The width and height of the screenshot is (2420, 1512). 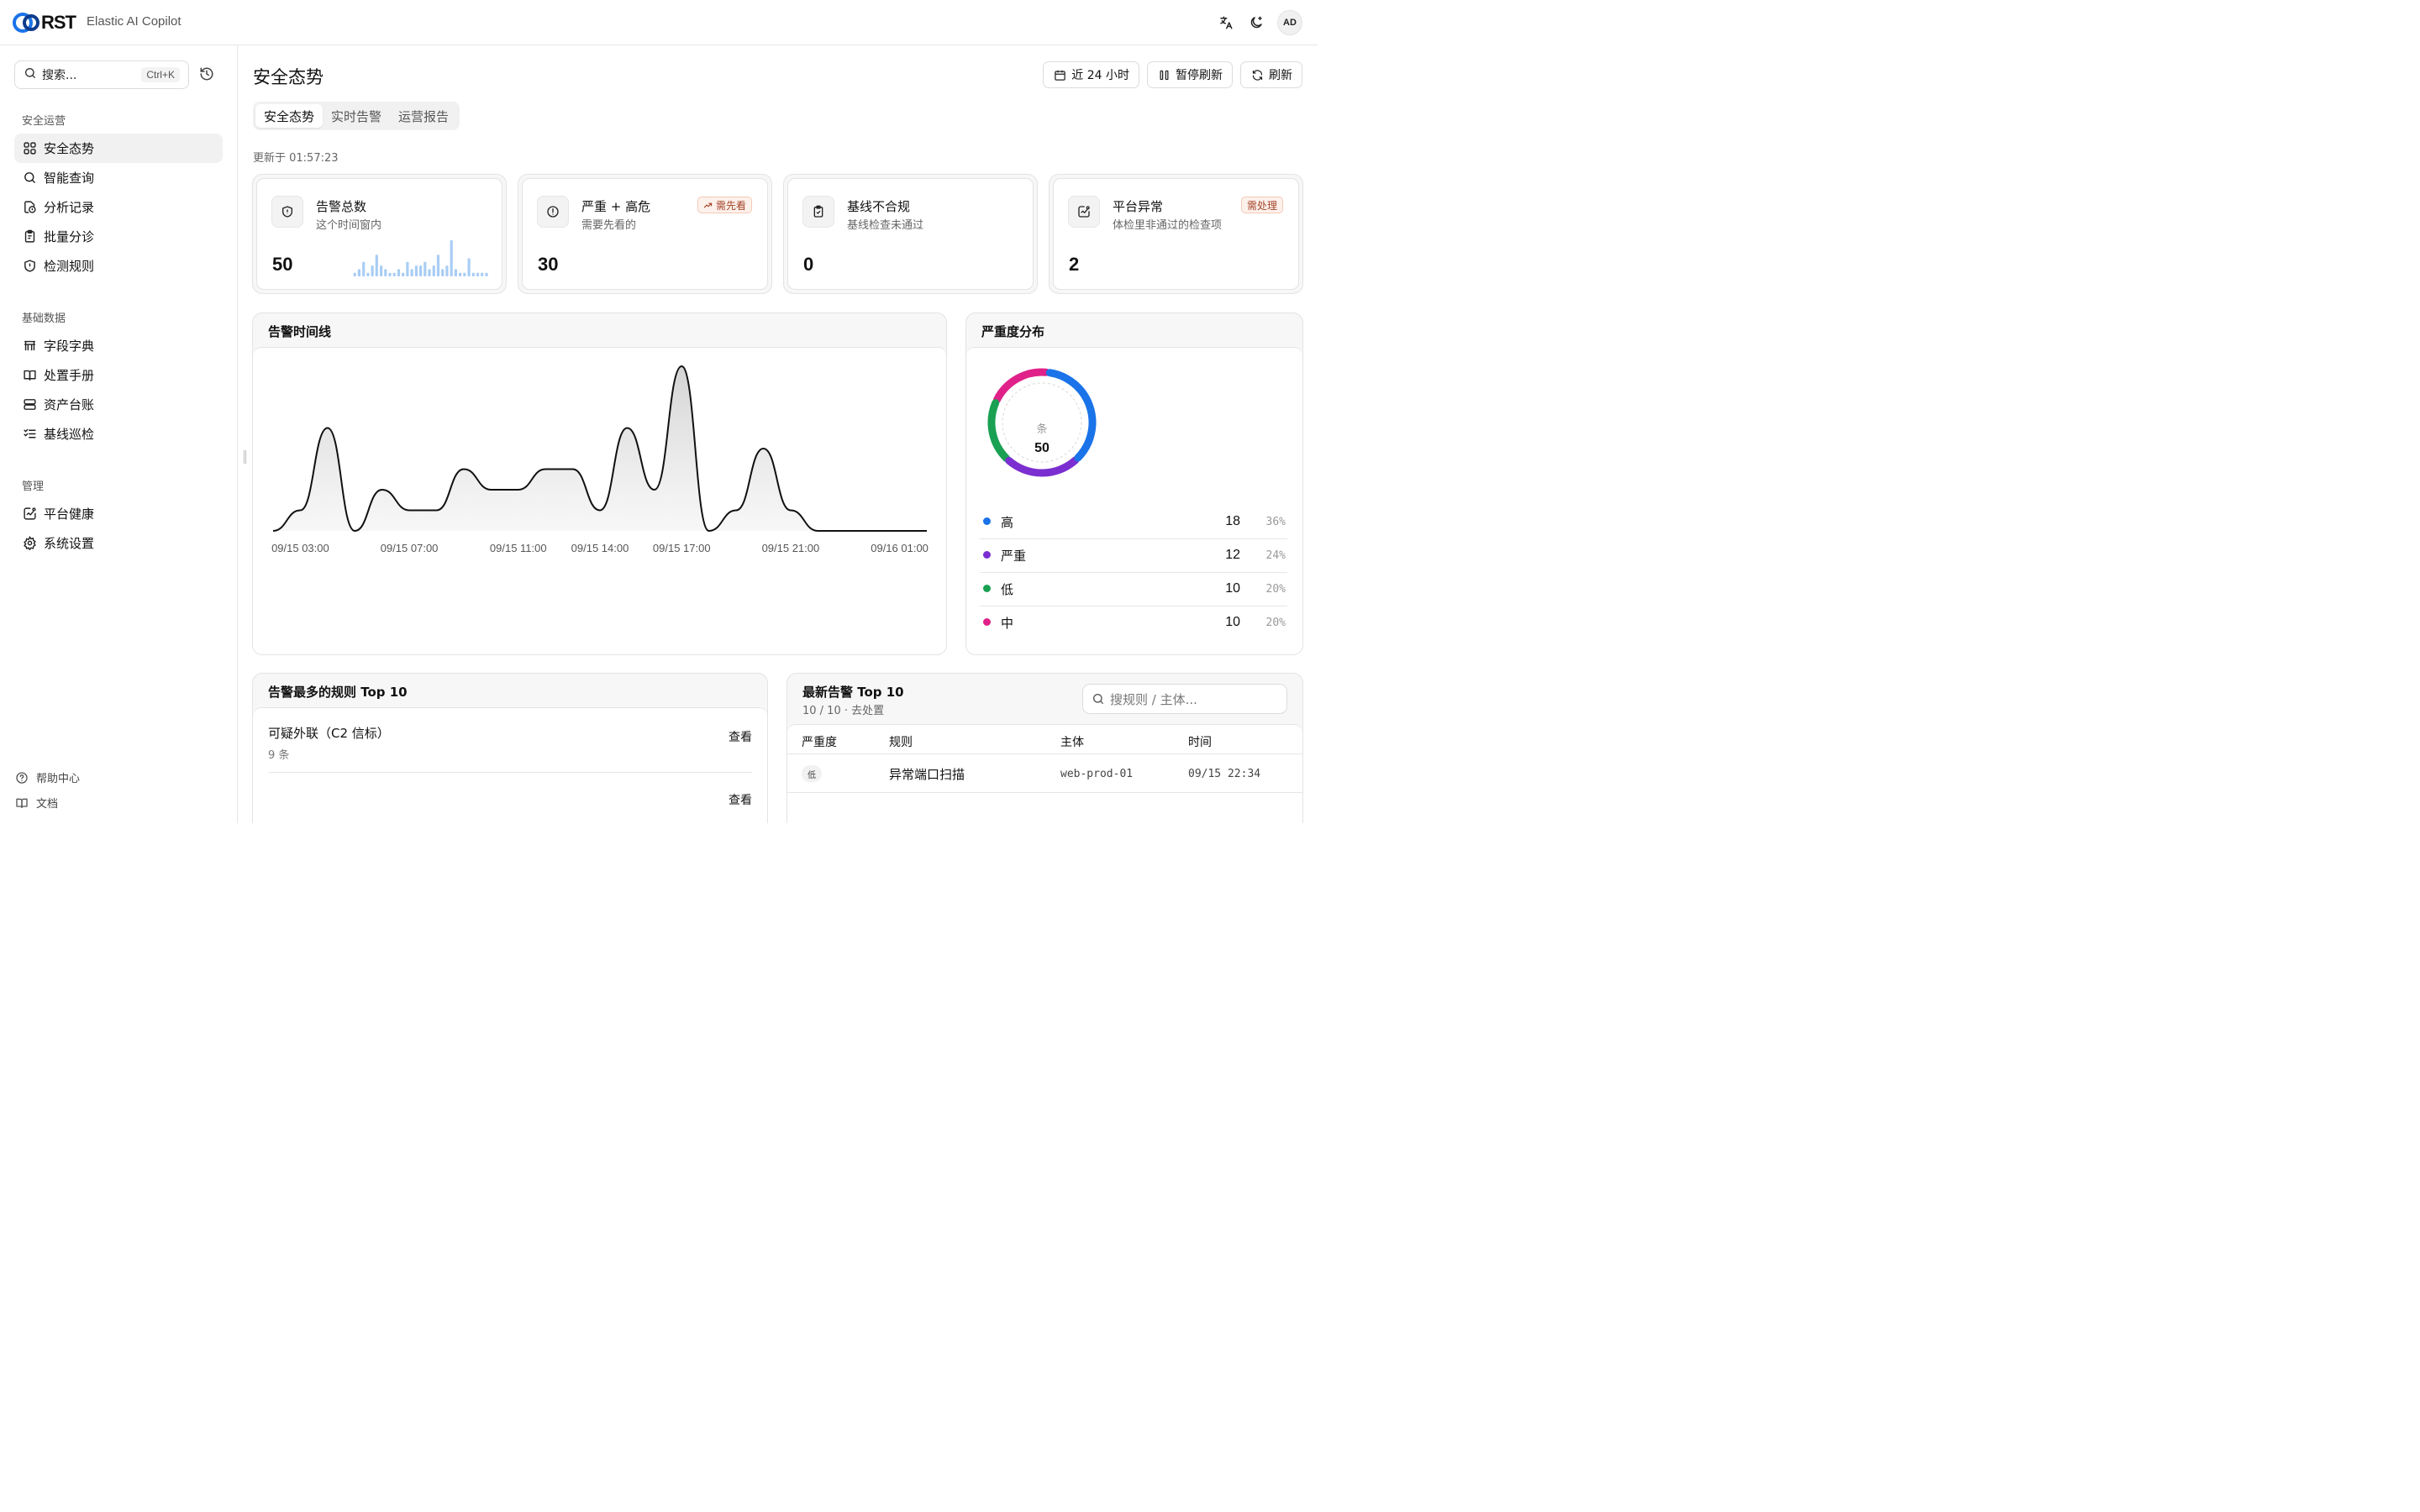 I want to click on help-center-link: 帮助中心, so click(x=47, y=777).